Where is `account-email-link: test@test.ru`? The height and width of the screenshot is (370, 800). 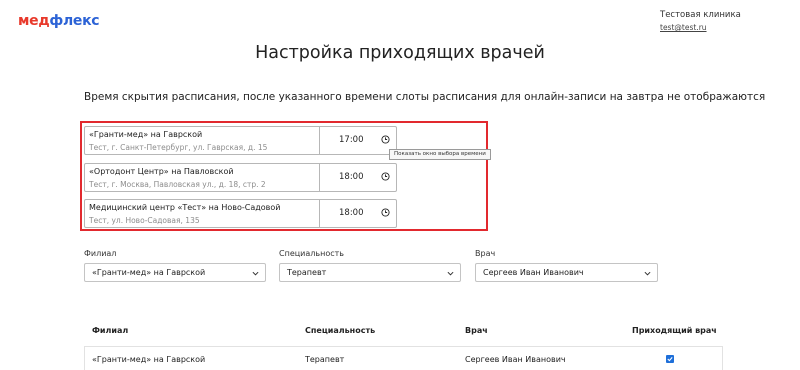 account-email-link: test@test.ru is located at coordinates (710, 27).